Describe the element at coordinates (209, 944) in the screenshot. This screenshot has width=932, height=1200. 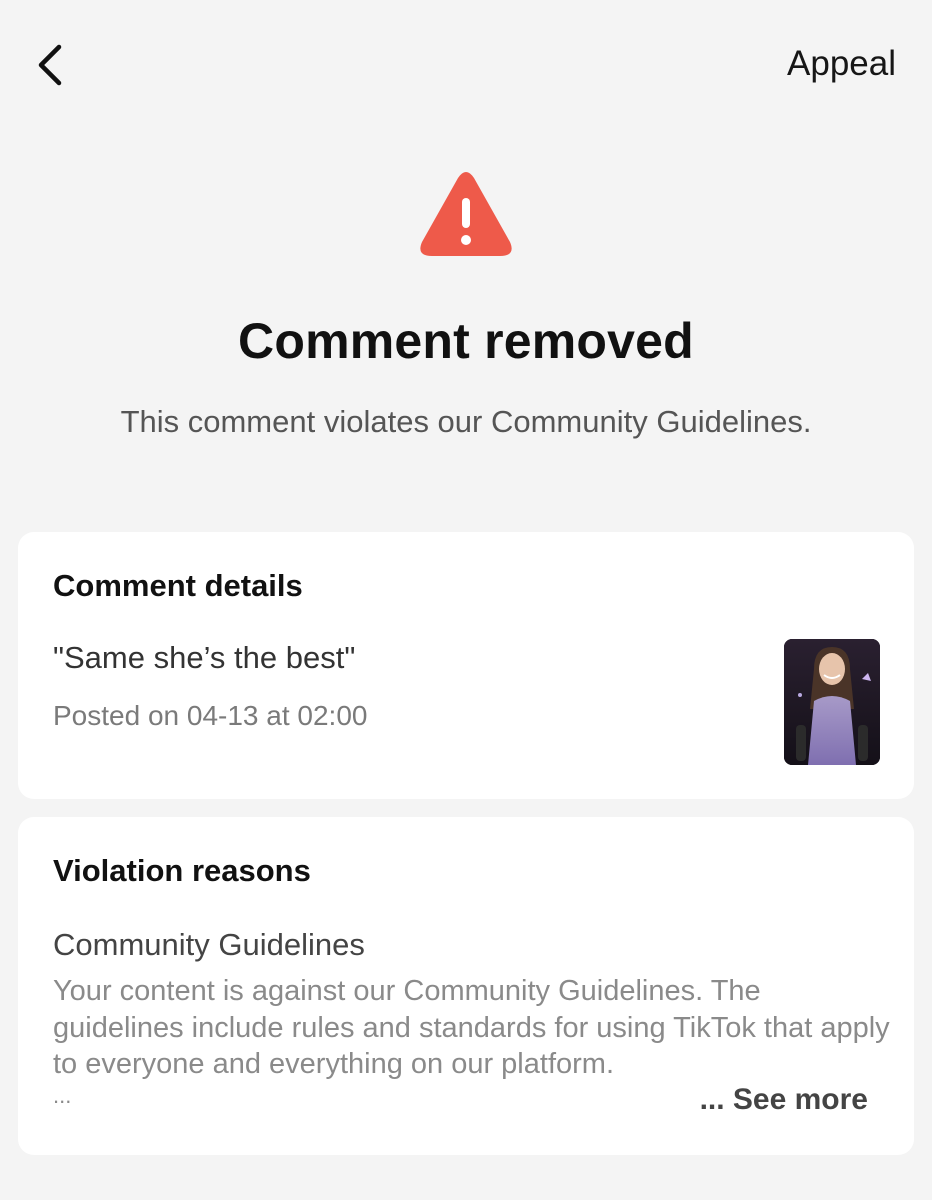
I see `reason-title: Community Guidelines` at that location.